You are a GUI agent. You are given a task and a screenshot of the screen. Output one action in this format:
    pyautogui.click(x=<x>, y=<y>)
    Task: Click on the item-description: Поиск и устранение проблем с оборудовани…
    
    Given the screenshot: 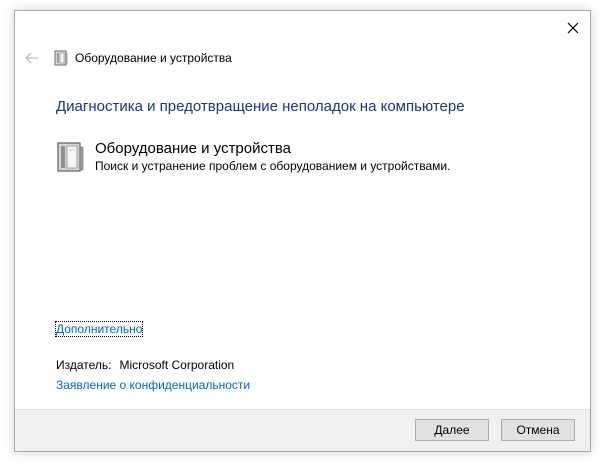 What is the action you would take?
    pyautogui.click(x=273, y=166)
    